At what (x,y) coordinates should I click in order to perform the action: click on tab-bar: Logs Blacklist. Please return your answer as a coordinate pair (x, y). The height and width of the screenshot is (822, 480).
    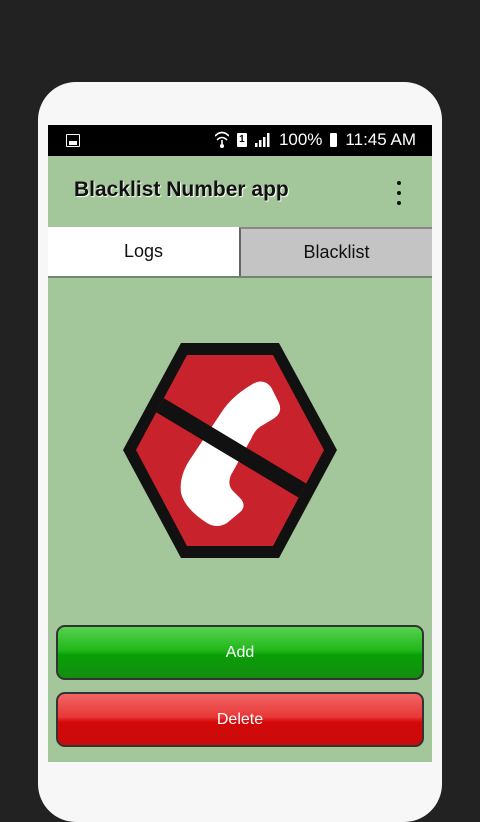
    Looking at the image, I should click on (240, 252).